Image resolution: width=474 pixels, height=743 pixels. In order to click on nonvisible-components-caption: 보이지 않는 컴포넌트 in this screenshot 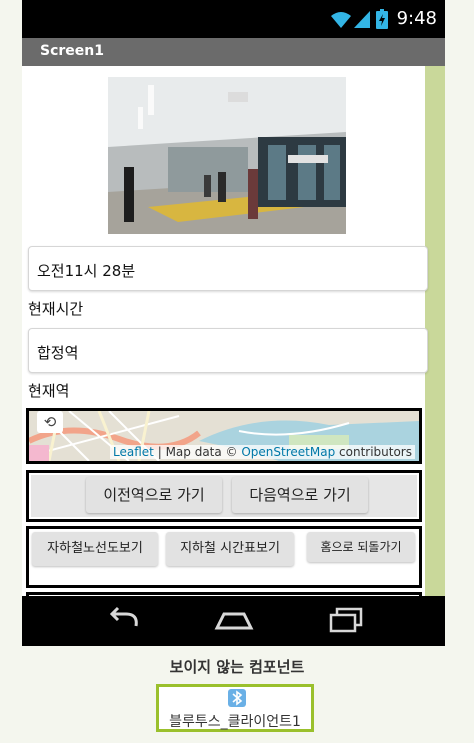, I will do `click(237, 667)`.